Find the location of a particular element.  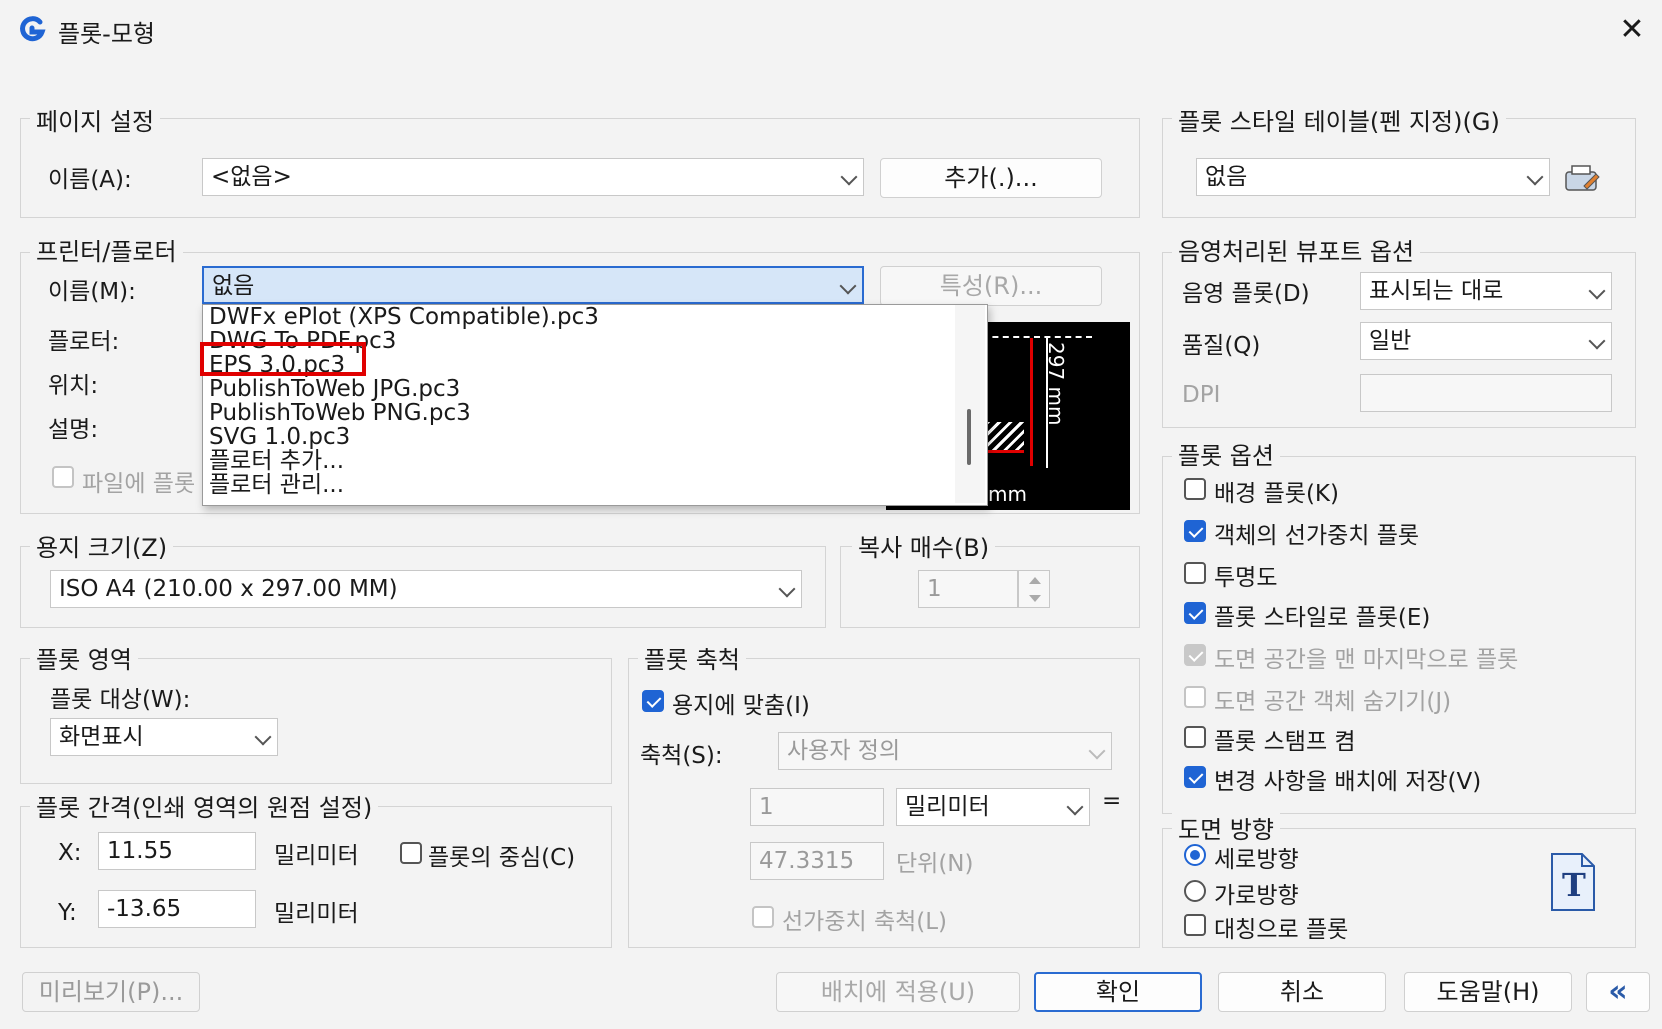

scale-label: 축척(S): is located at coordinates (681, 756).